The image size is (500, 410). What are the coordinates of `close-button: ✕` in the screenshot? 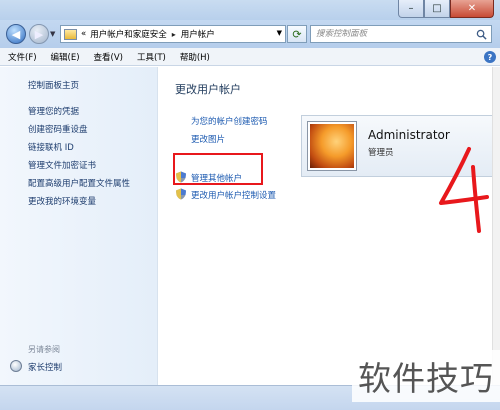 It's located at (472, 9).